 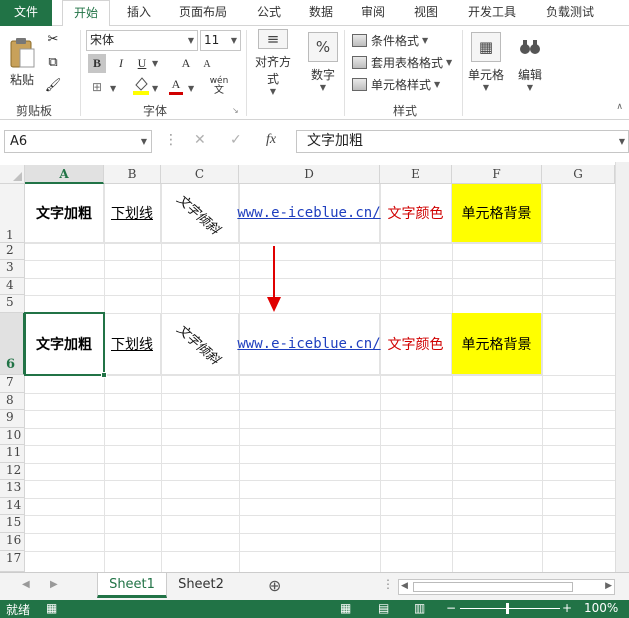 I want to click on zoom-level: 100%, so click(x=601, y=608).